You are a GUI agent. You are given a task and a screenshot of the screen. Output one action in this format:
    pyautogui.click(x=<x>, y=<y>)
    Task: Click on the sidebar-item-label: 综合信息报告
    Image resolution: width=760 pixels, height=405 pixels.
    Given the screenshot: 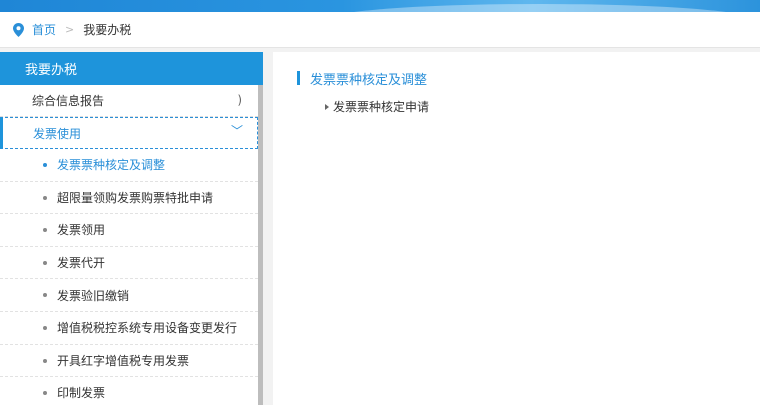 What is the action you would take?
    pyautogui.click(x=68, y=101)
    